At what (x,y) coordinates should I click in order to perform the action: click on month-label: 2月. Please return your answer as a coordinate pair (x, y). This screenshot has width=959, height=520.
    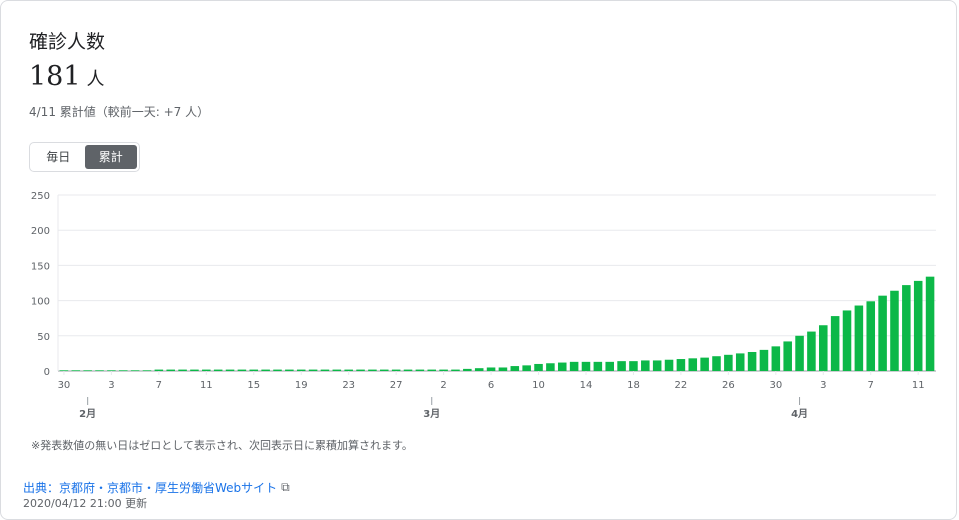
    Looking at the image, I should click on (87, 414).